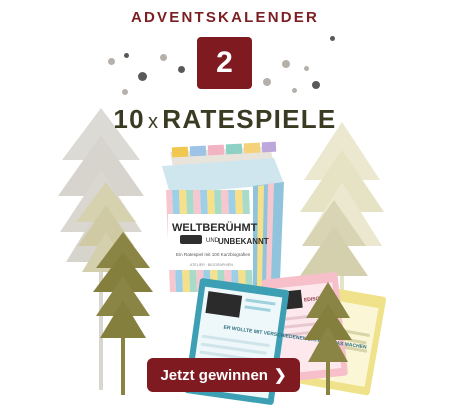 This screenshot has width=450, height=410. What do you see at coordinates (215, 227) in the screenshot?
I see `box-title-line1: WELTBERÜHMT` at bounding box center [215, 227].